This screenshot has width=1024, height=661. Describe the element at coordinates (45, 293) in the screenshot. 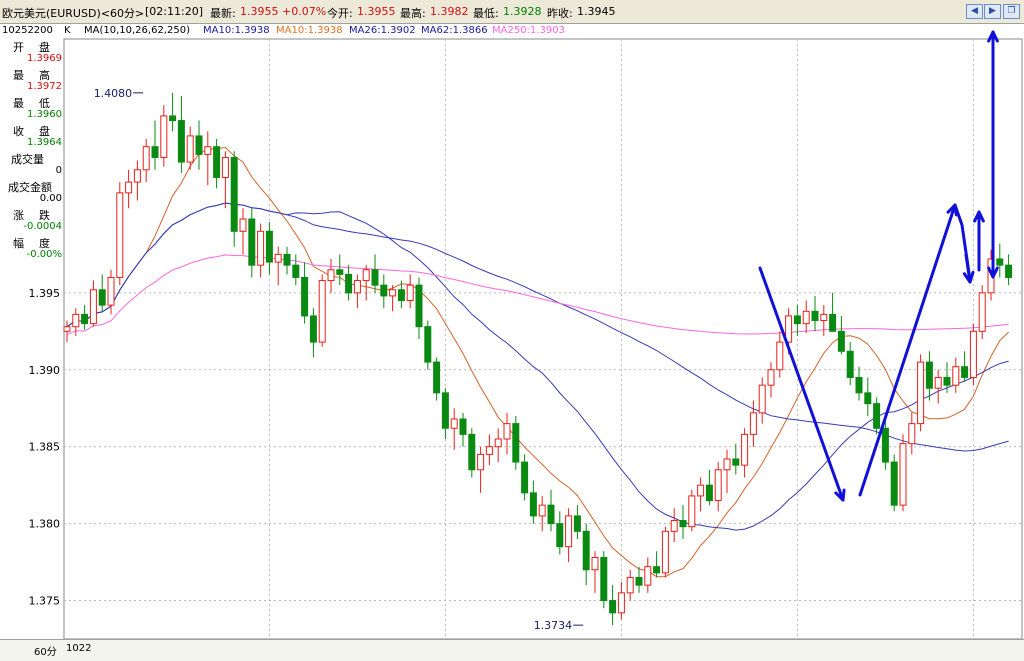

I see `y-tick-label: 1.395` at that location.